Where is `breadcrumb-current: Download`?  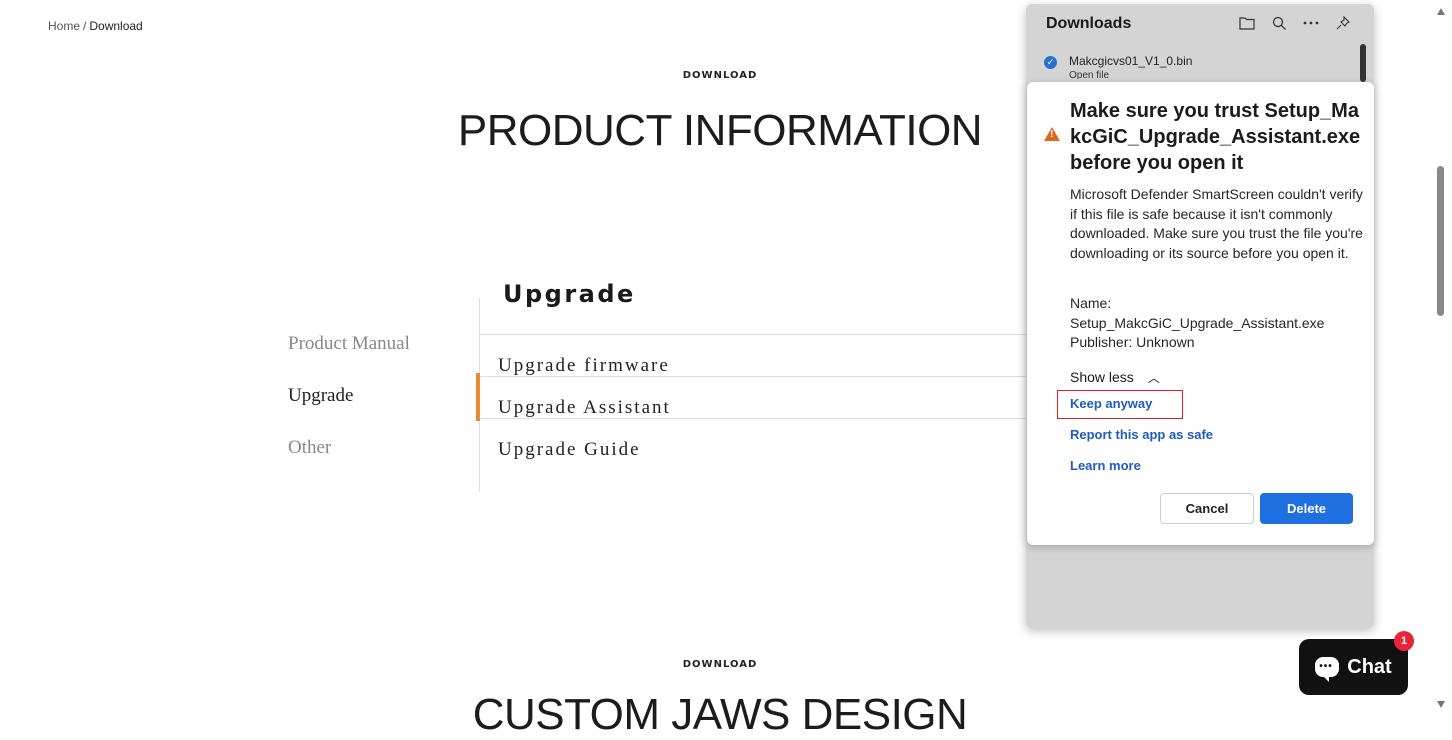
breadcrumb-current: Download is located at coordinates (116, 26).